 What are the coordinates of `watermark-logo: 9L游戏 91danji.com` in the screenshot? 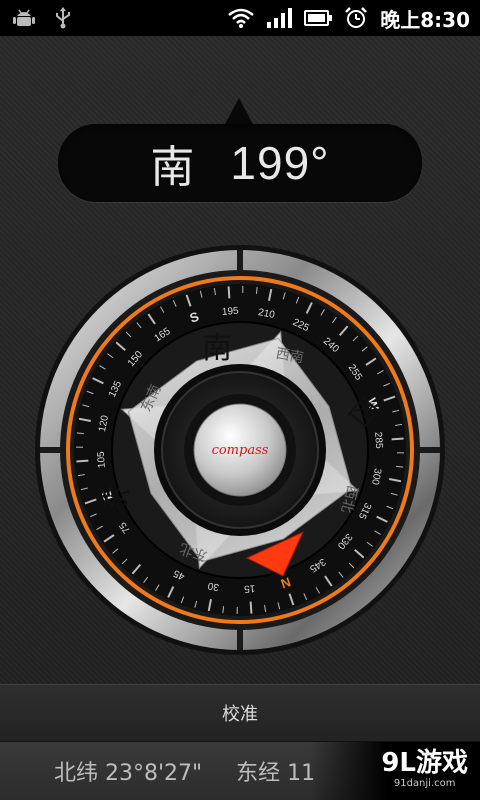 It's located at (424, 768).